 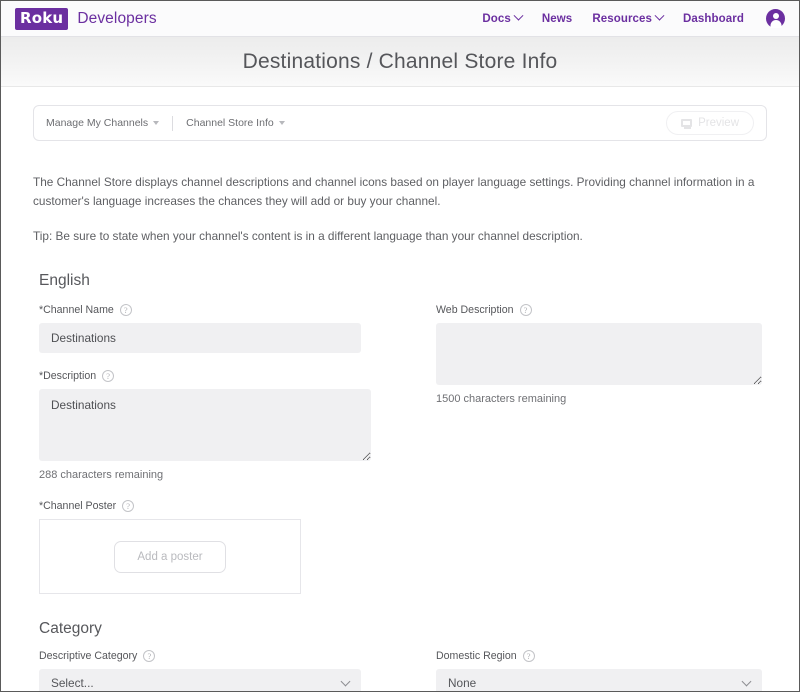 I want to click on breadcrumb-item-channel-store-info-label: Channel Store Info, so click(x=230, y=123).